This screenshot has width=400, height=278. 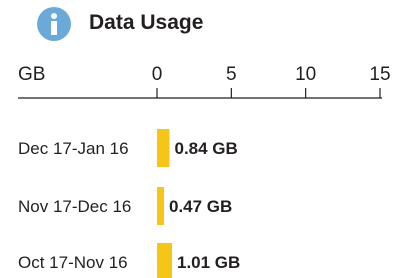 What do you see at coordinates (157, 74) in the screenshot?
I see `x-tick-label: 0` at bounding box center [157, 74].